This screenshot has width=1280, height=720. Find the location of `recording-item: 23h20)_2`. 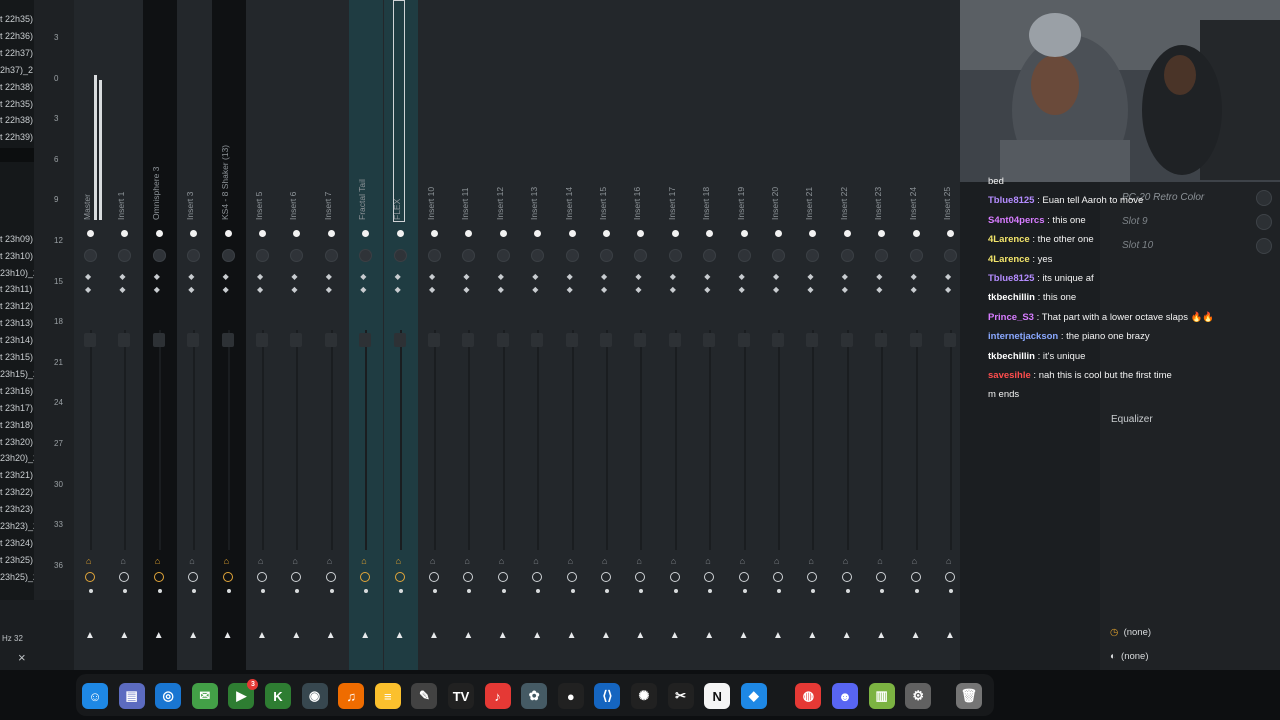

recording-item: 23h20)_2 is located at coordinates (17, 458).